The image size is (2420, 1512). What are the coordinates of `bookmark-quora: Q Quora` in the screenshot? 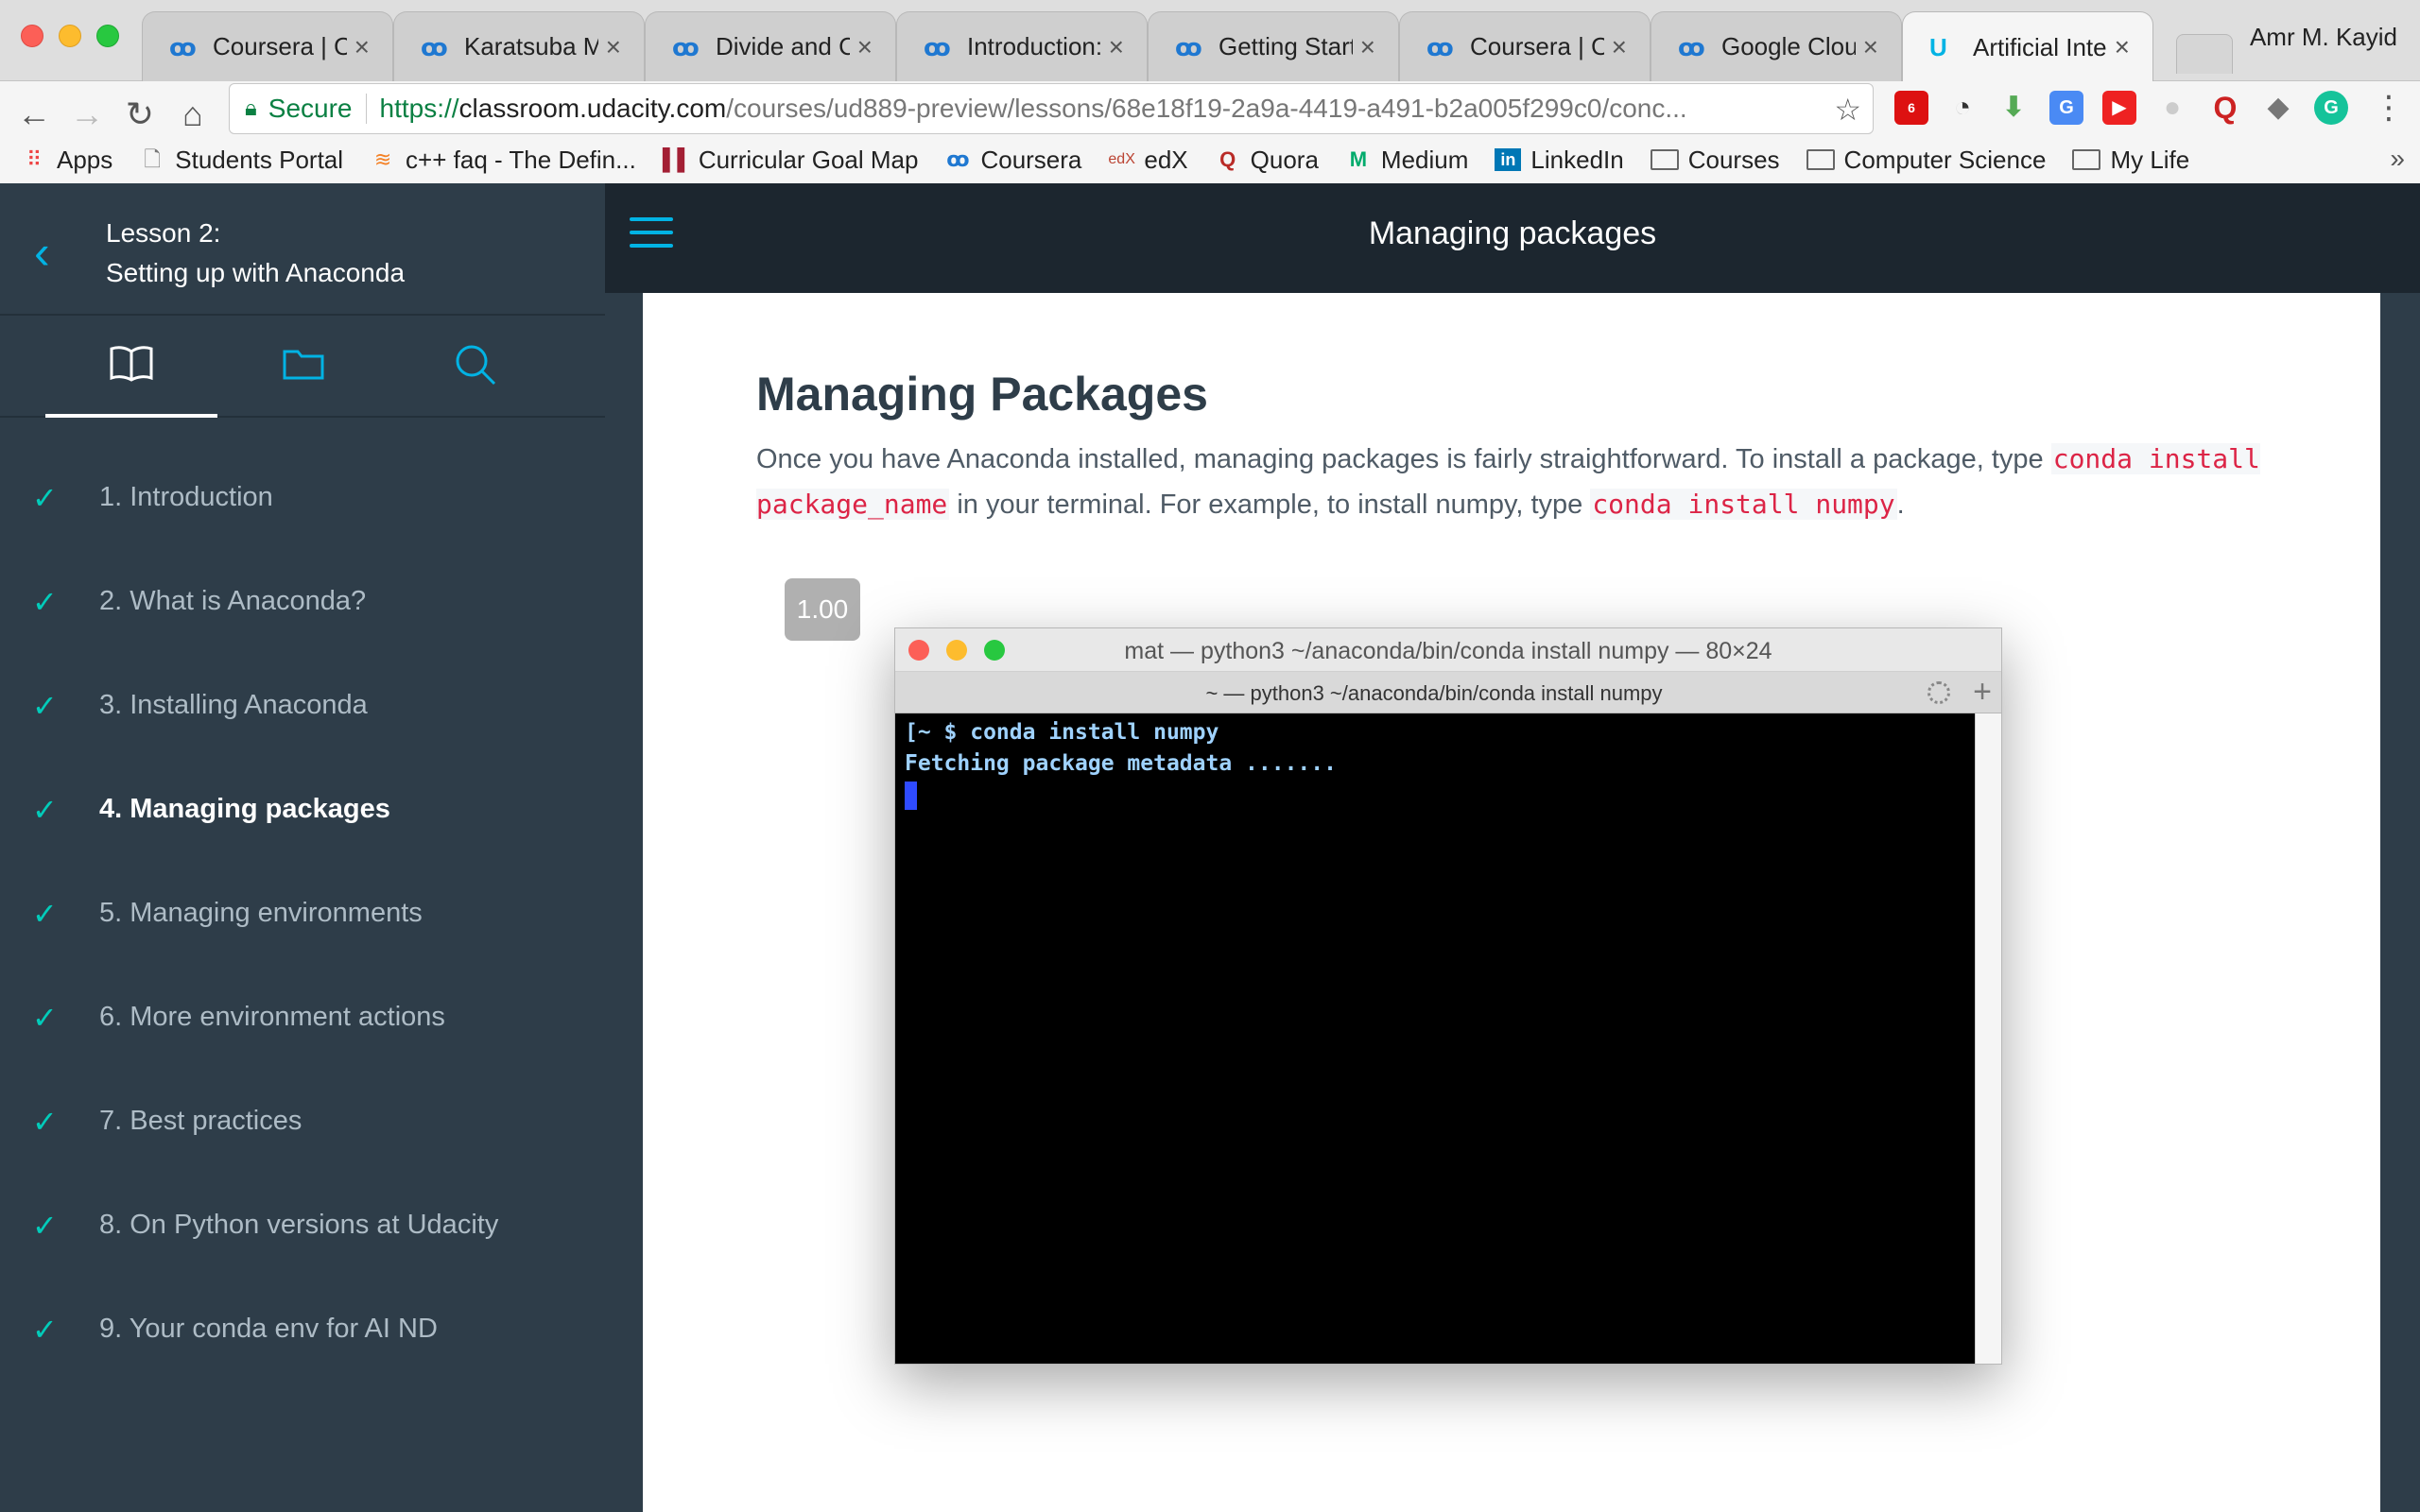 It's located at (1267, 160).